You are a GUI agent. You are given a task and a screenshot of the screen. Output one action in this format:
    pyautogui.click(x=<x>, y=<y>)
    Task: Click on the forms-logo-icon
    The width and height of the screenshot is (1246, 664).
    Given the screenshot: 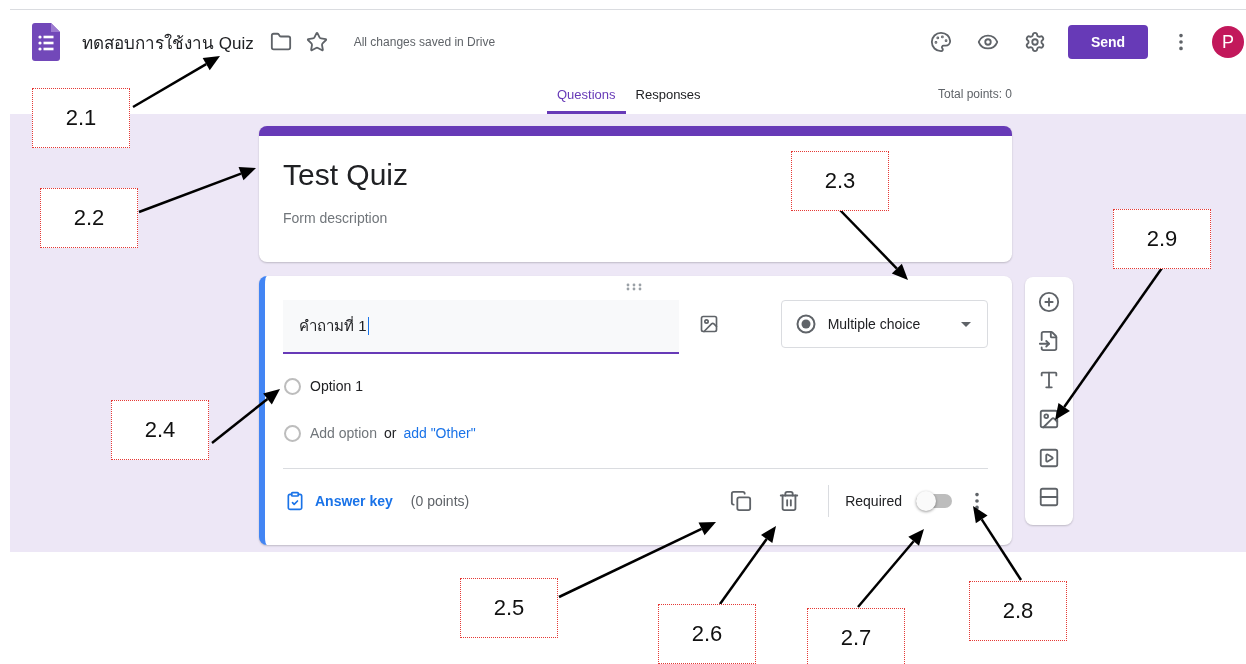 What is the action you would take?
    pyautogui.click(x=46, y=42)
    